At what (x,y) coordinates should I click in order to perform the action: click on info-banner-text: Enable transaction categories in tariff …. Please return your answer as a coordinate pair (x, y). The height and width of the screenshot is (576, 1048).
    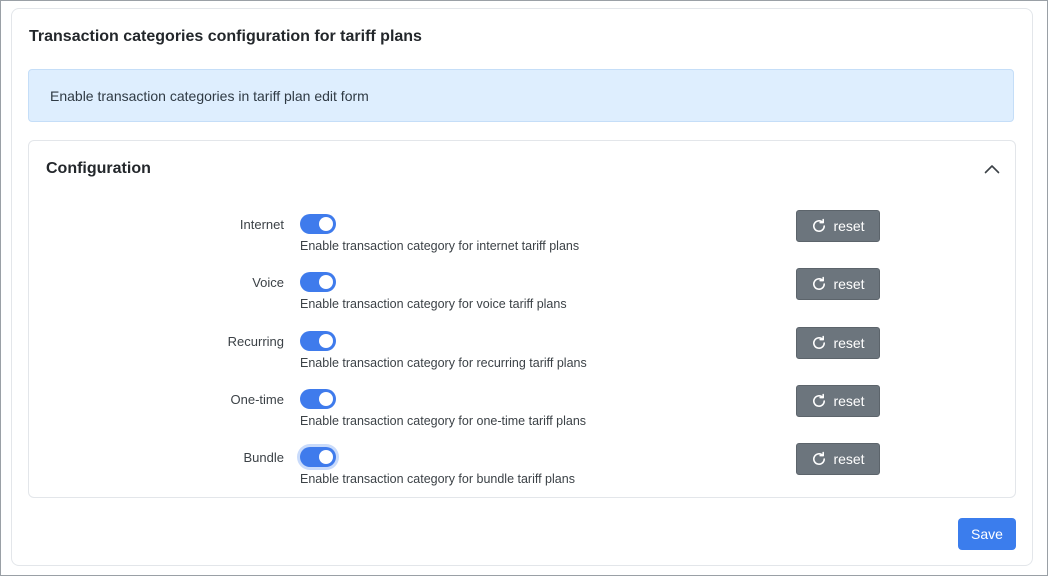
    Looking at the image, I should click on (209, 95).